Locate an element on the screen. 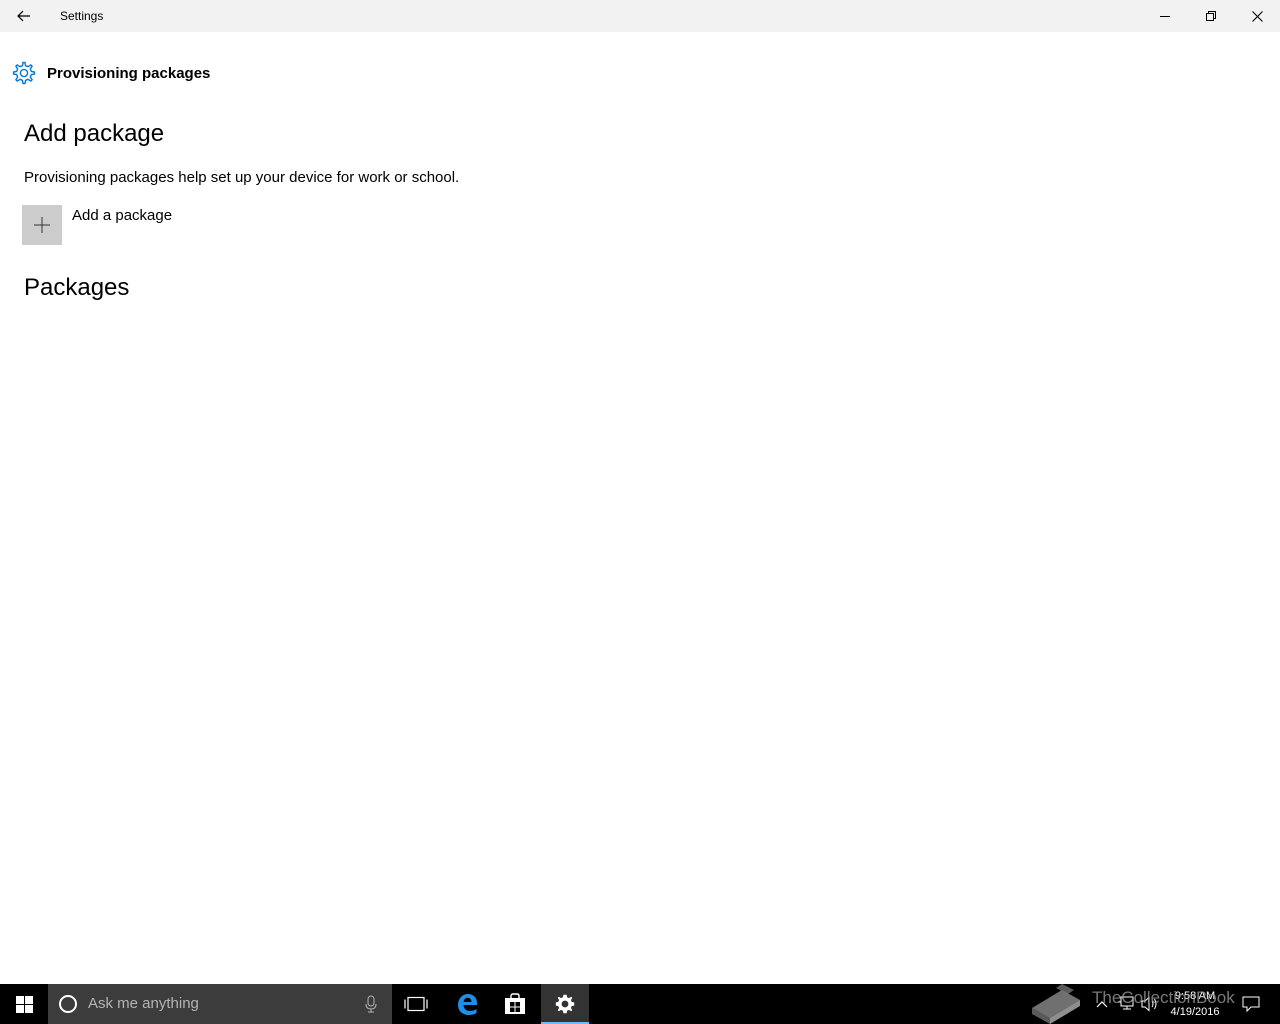 This screenshot has height=1024, width=1280. store-button is located at coordinates (515, 1004).